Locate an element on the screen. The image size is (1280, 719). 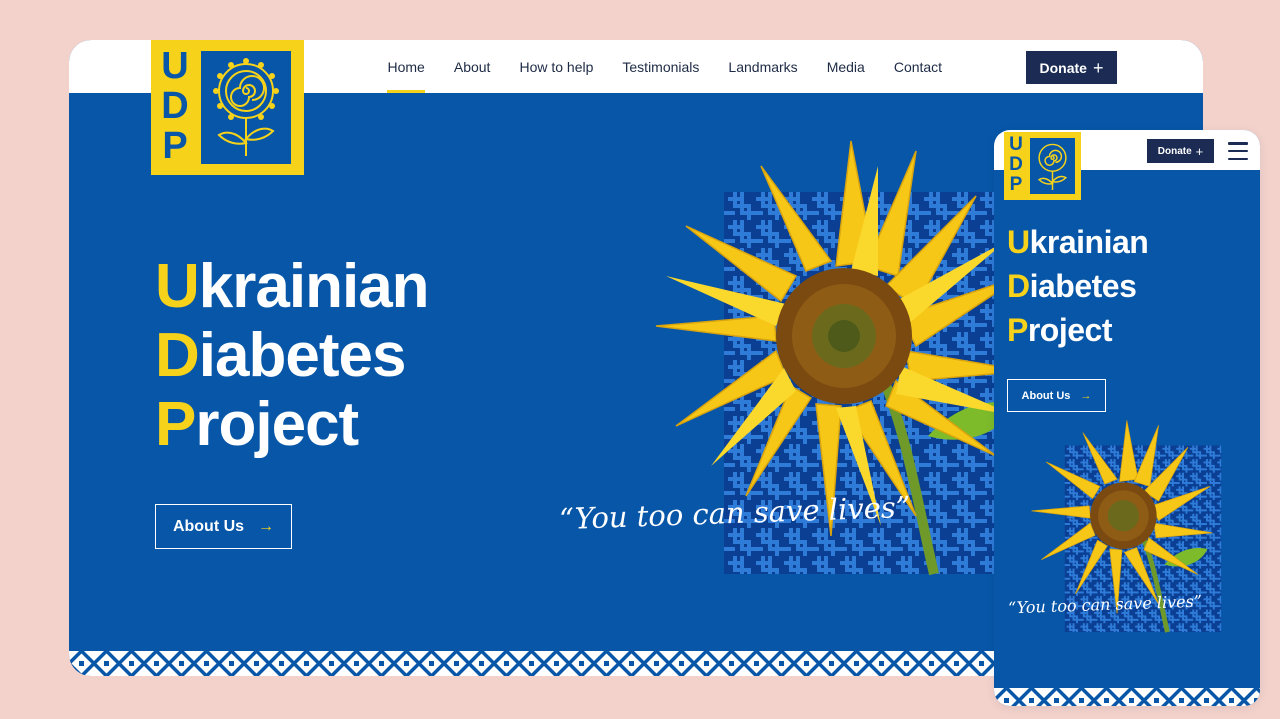
about-us-button: About Us → is located at coordinates (223, 526).